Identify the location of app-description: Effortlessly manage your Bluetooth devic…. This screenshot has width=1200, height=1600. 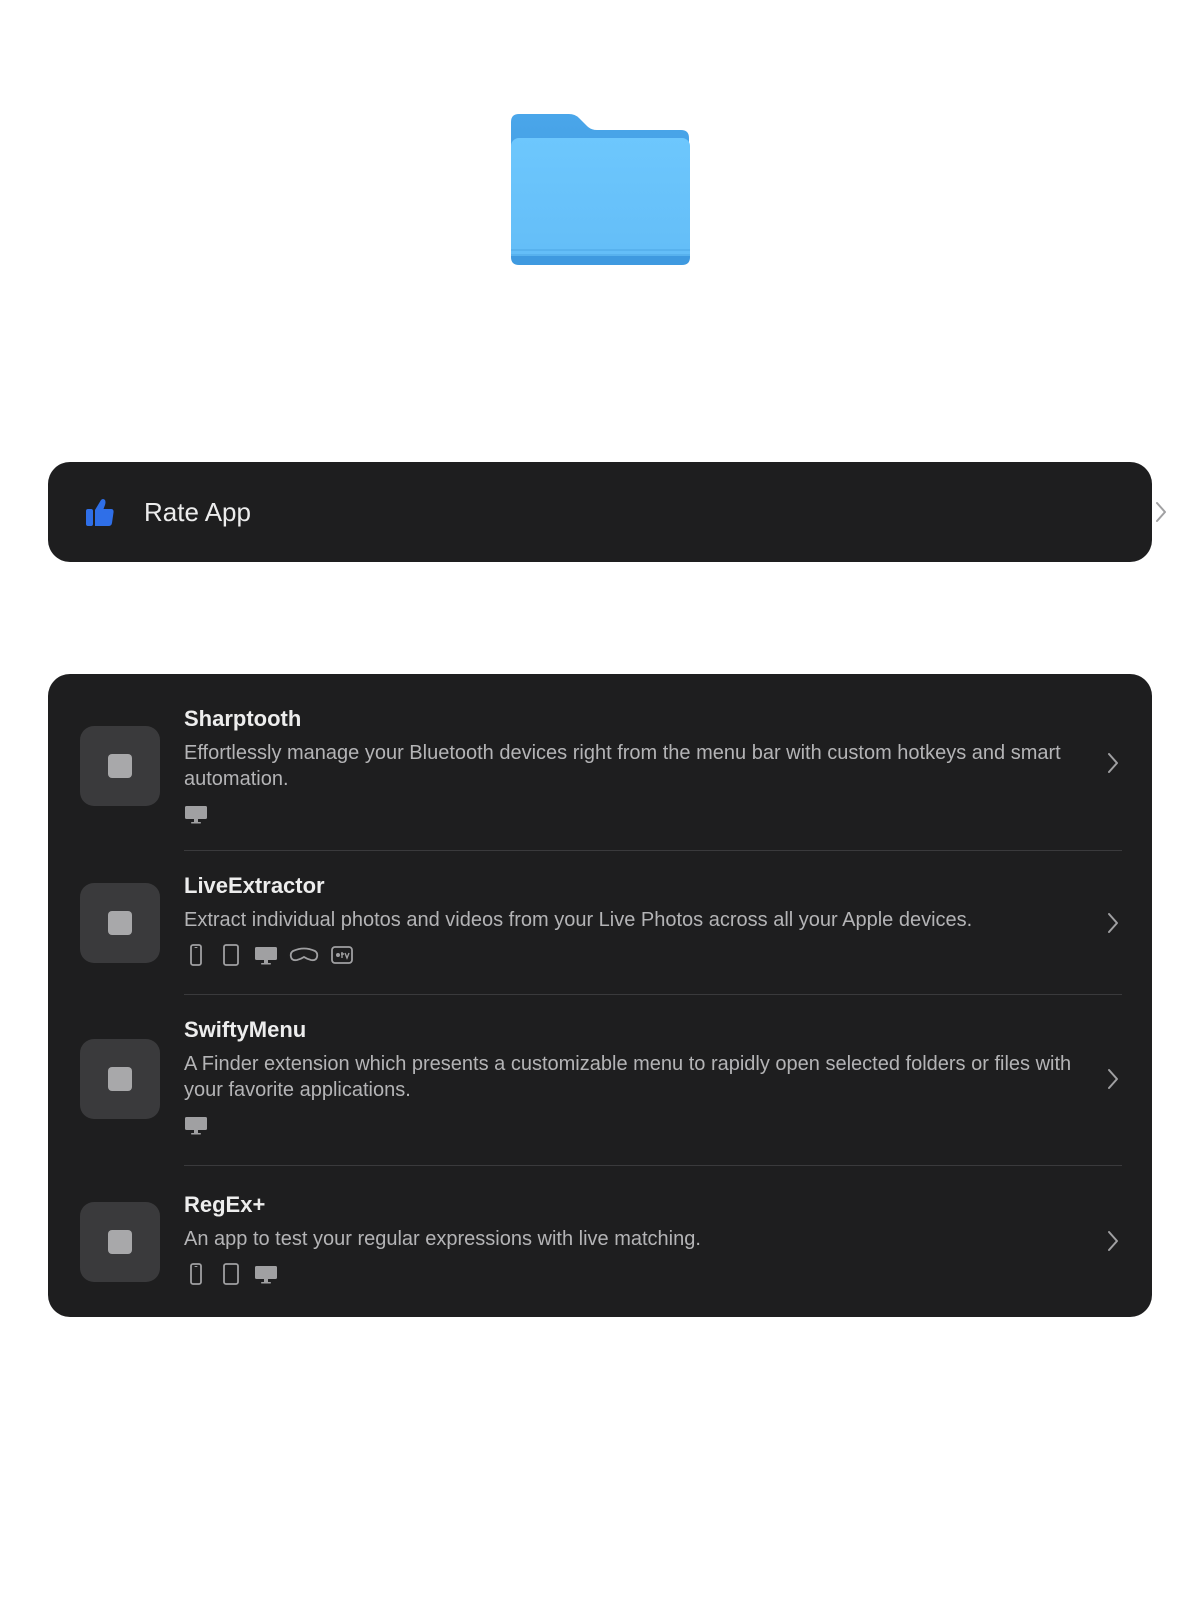
(622, 766).